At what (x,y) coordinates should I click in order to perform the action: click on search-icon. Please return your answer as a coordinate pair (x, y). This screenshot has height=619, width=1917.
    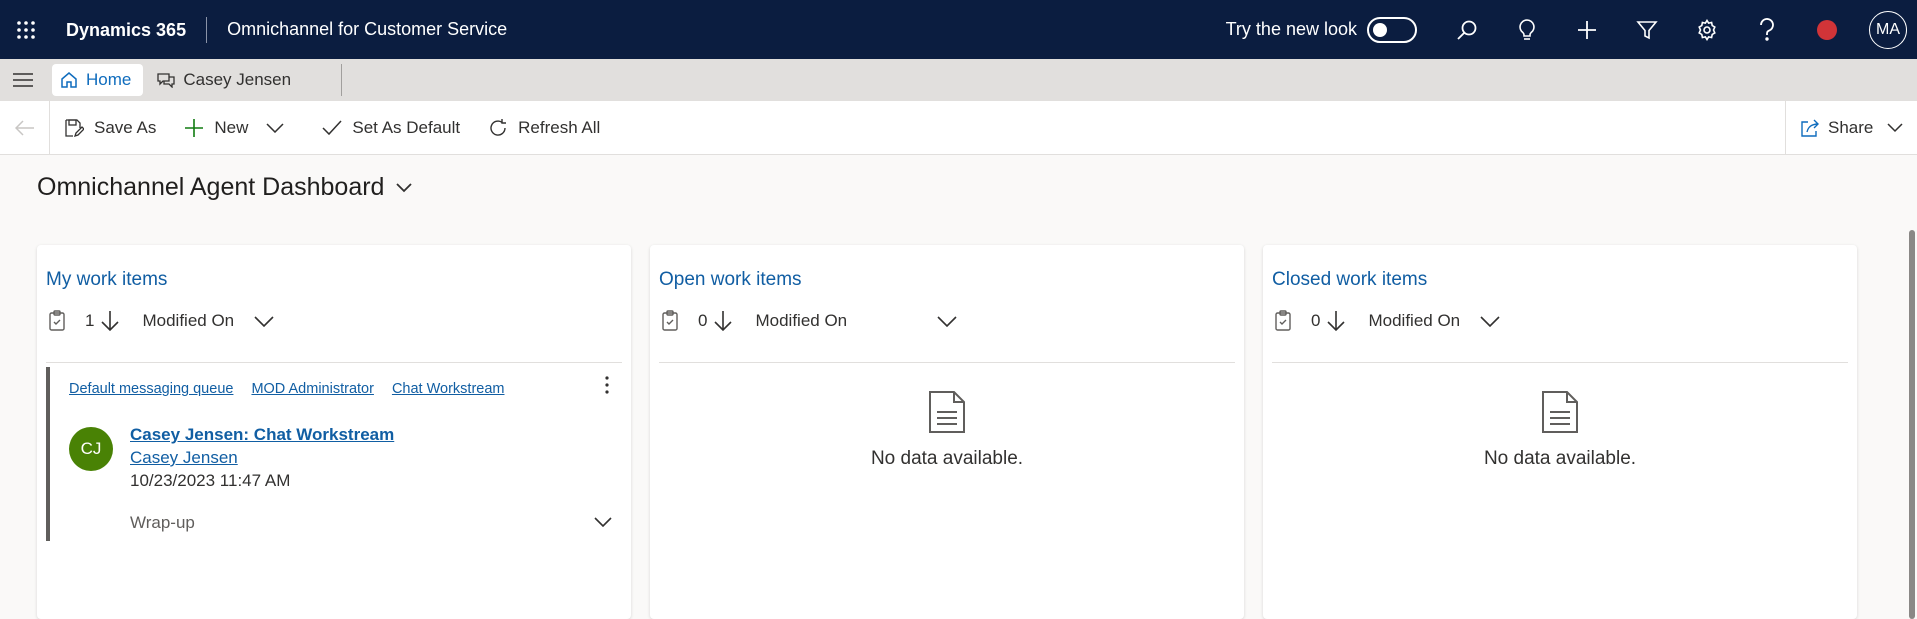
    Looking at the image, I should click on (1467, 29).